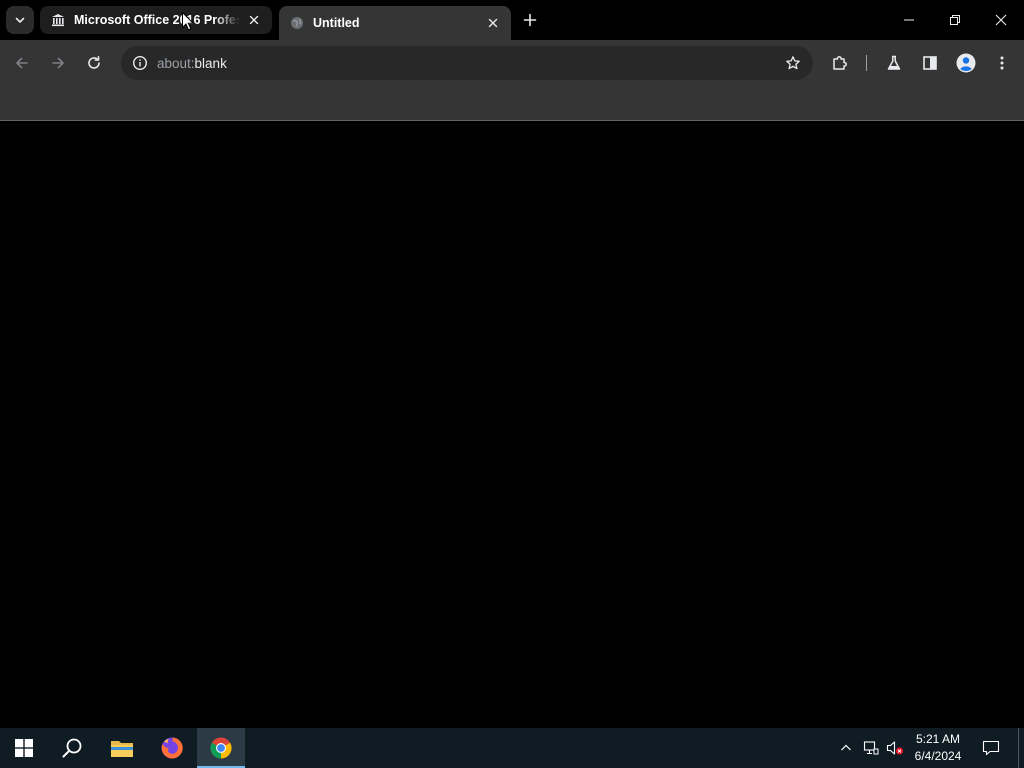 Image resolution: width=1024 pixels, height=768 pixels. I want to click on arrow-right-icon, so click(58, 63).